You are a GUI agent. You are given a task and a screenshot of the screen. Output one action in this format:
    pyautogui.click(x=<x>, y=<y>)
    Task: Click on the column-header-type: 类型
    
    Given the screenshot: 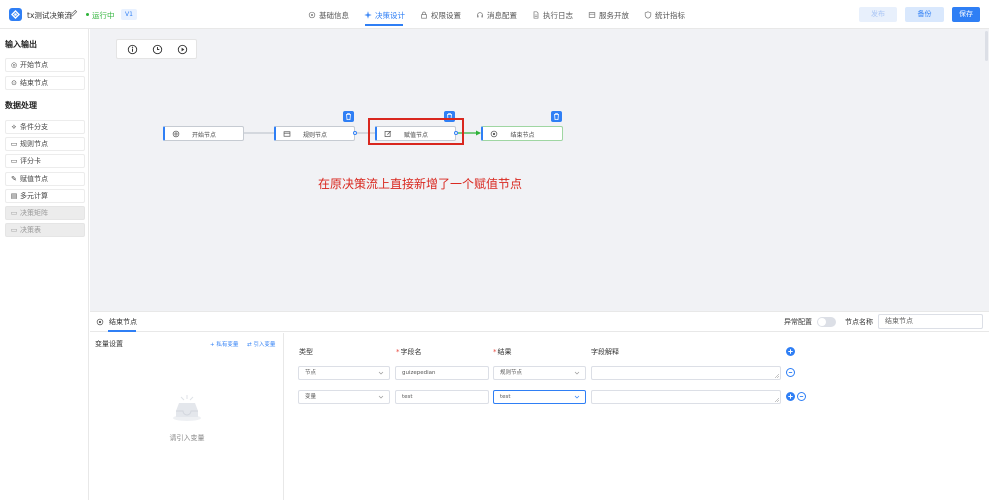 What is the action you would take?
    pyautogui.click(x=306, y=352)
    